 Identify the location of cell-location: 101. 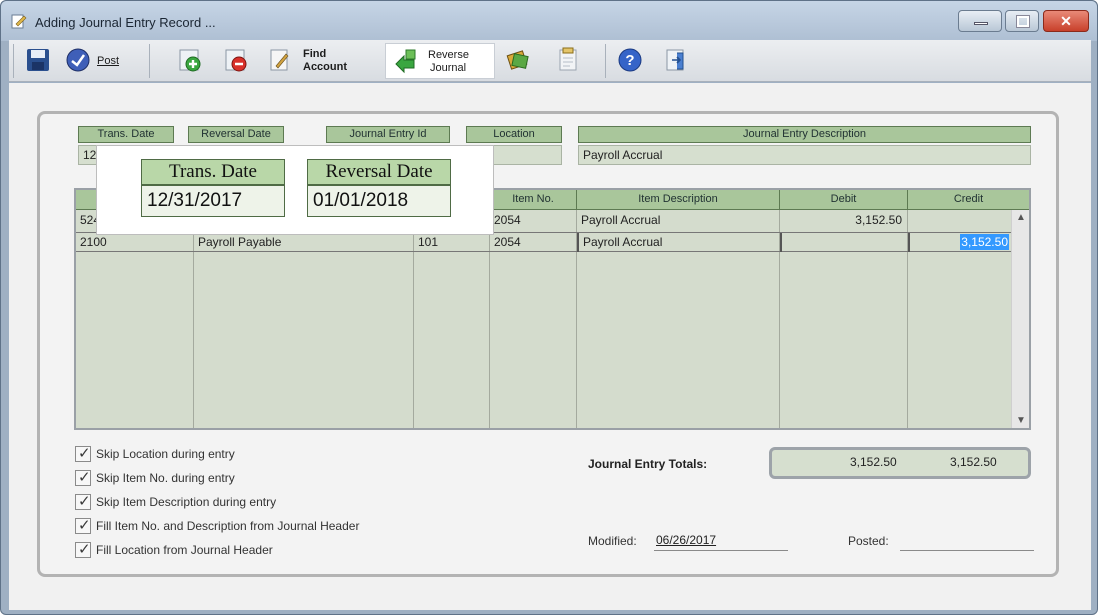
(452, 242).